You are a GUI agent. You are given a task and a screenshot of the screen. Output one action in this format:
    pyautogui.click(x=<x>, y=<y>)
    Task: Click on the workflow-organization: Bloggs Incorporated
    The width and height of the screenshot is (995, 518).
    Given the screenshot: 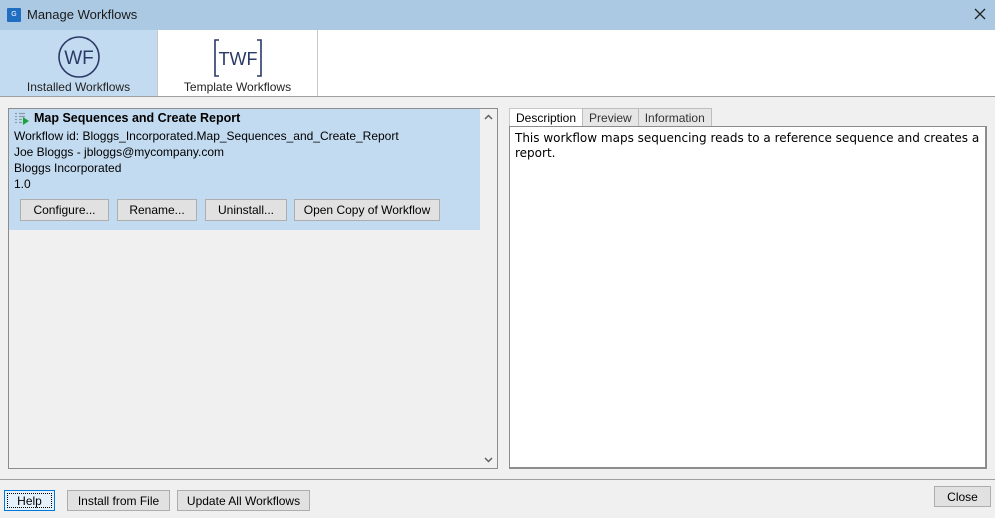 What is the action you would take?
    pyautogui.click(x=68, y=168)
    